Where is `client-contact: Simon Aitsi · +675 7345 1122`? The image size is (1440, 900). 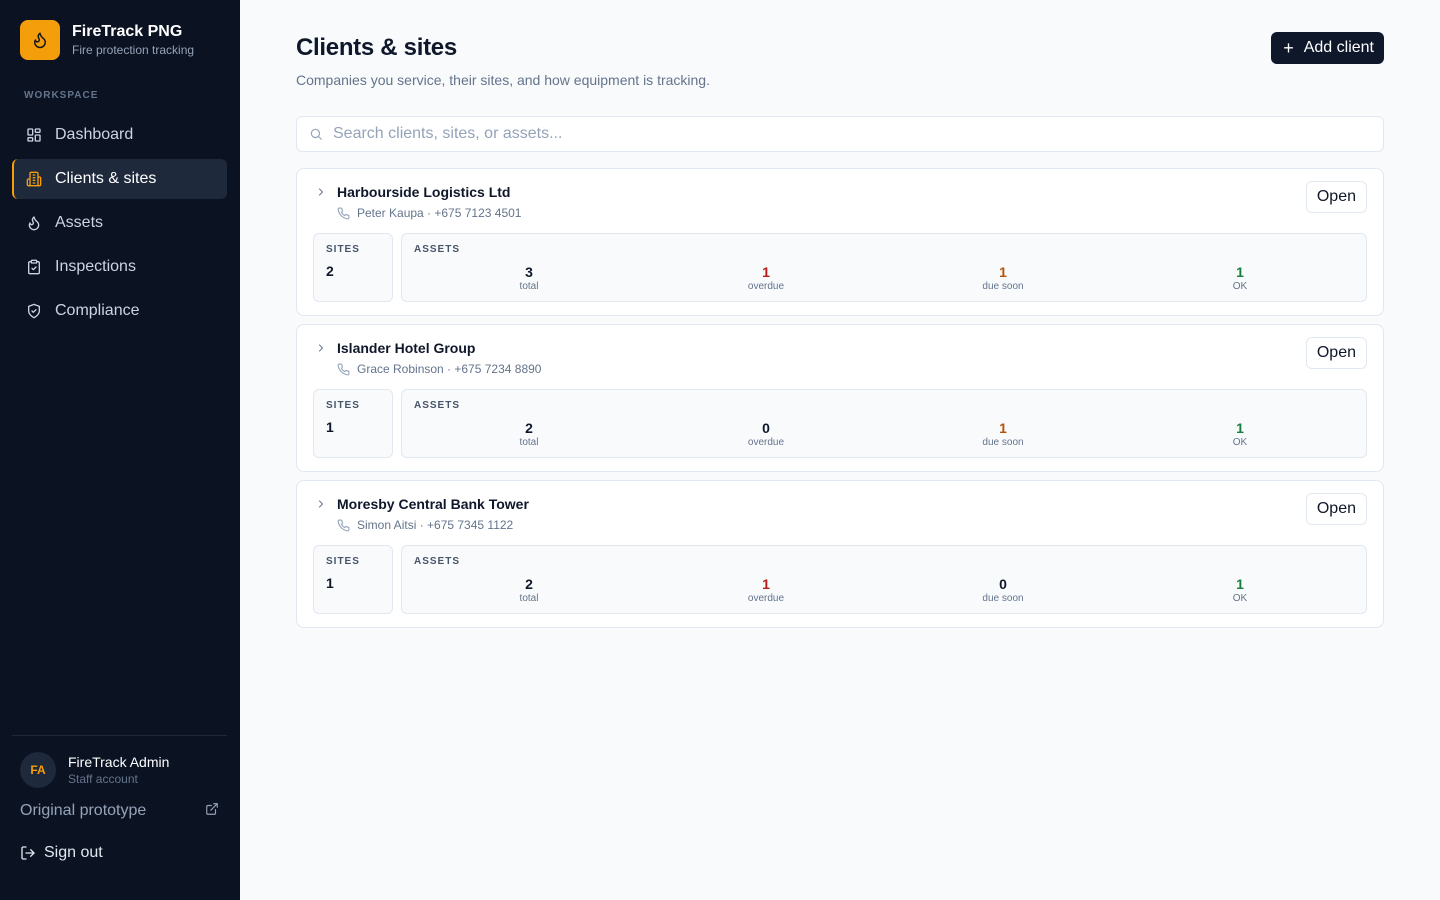 client-contact: Simon Aitsi · +675 7345 1122 is located at coordinates (433, 525).